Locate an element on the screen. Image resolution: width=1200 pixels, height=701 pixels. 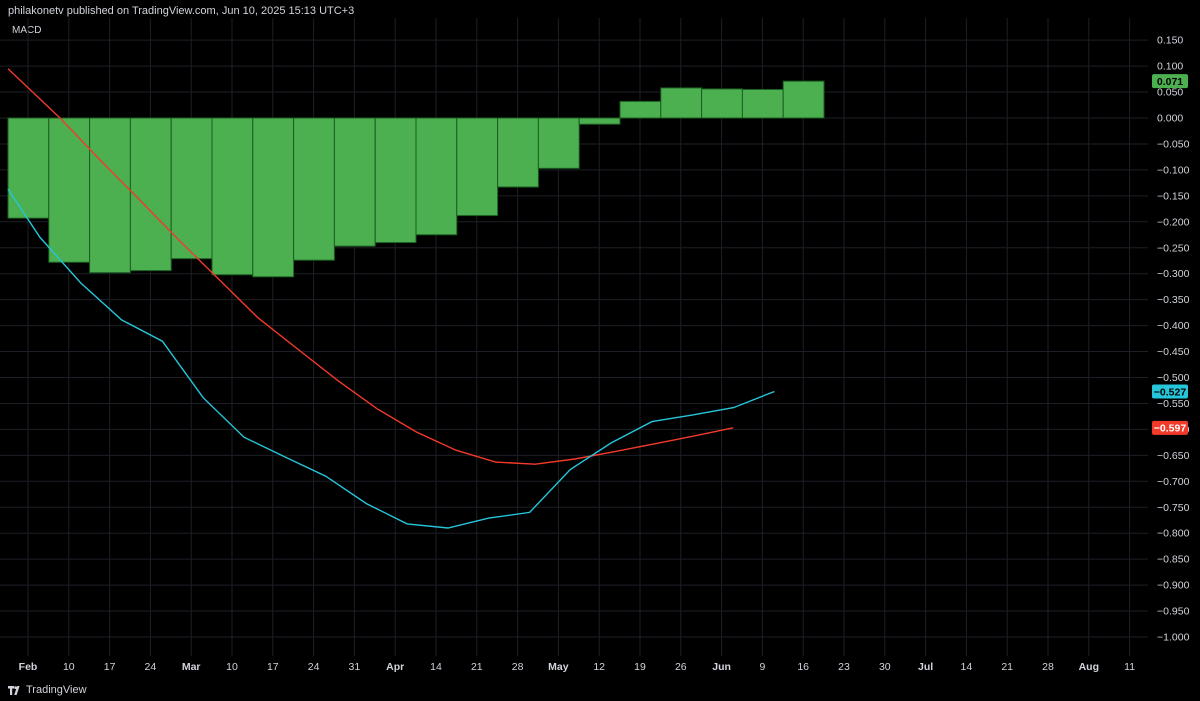
x-tick-label: 9 is located at coordinates (762, 667).